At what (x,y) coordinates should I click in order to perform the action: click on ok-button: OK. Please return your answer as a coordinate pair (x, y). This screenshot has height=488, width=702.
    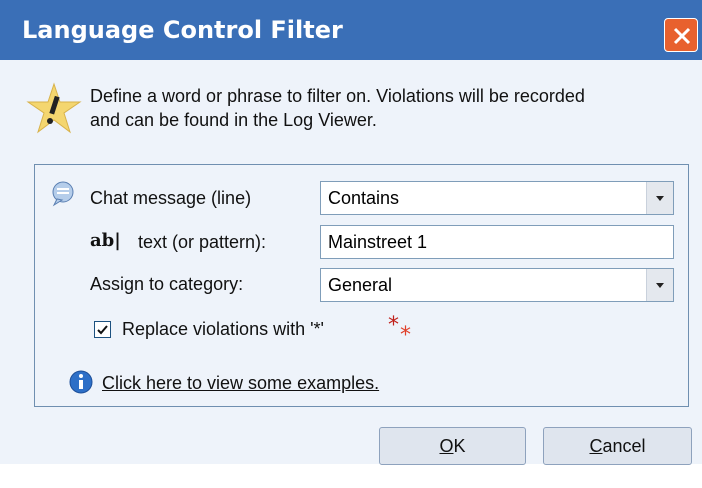
    Looking at the image, I should click on (452, 446).